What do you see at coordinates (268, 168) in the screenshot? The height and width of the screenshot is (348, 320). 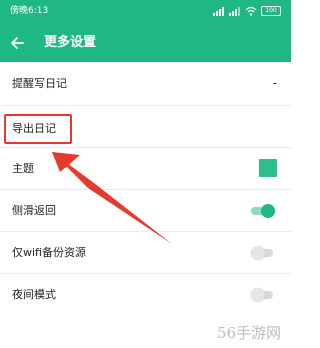 I see `theme-color-swatch` at bounding box center [268, 168].